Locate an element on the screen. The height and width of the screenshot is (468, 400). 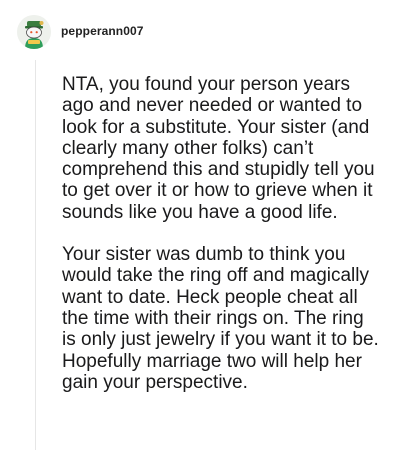
snoo-avatar-icon is located at coordinates (34, 32).